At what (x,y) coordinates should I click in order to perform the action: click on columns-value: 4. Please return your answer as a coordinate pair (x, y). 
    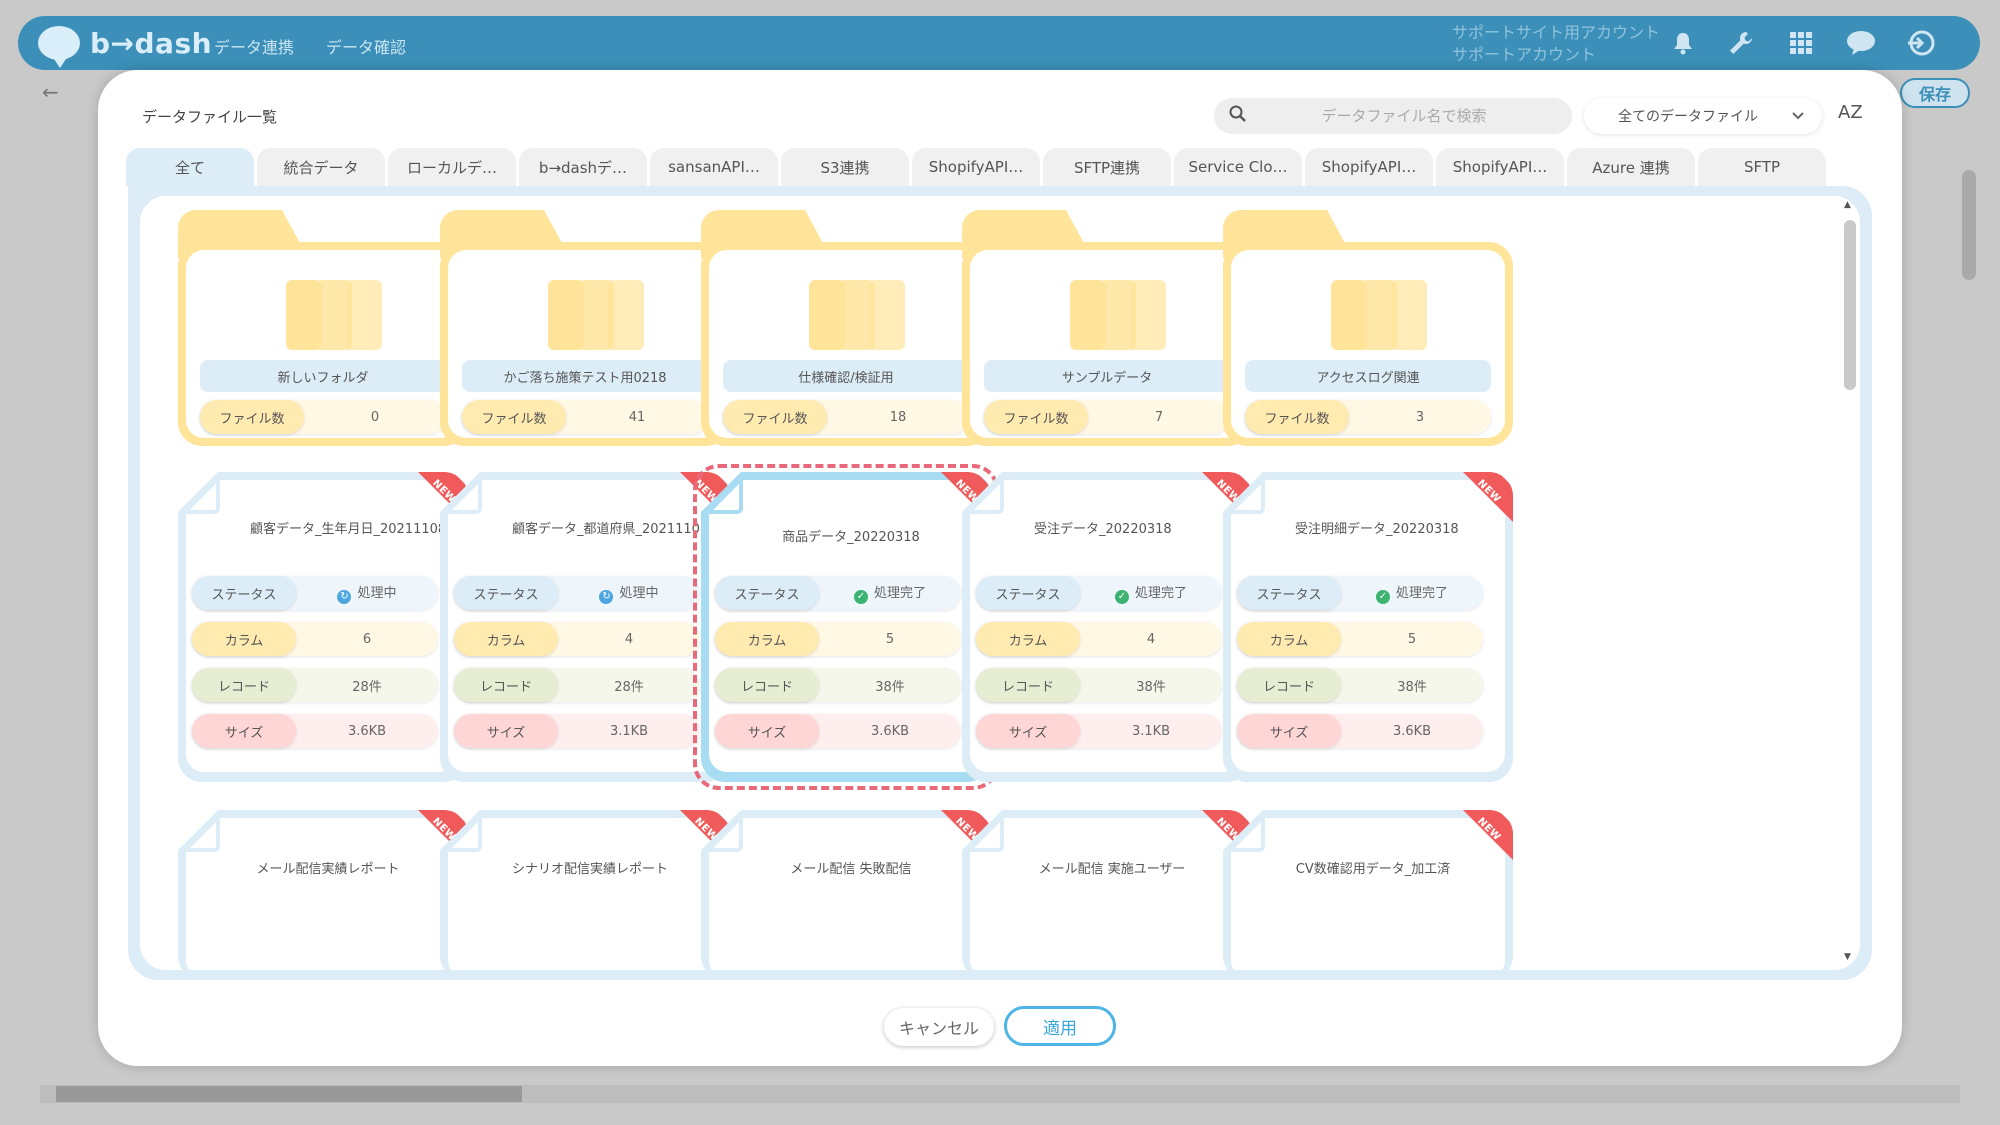
    Looking at the image, I should click on (629, 639).